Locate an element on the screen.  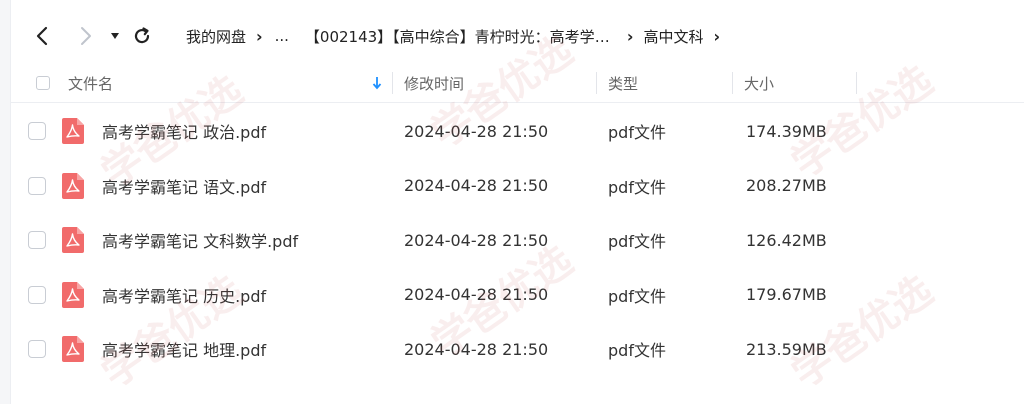
back-button is located at coordinates (42, 36).